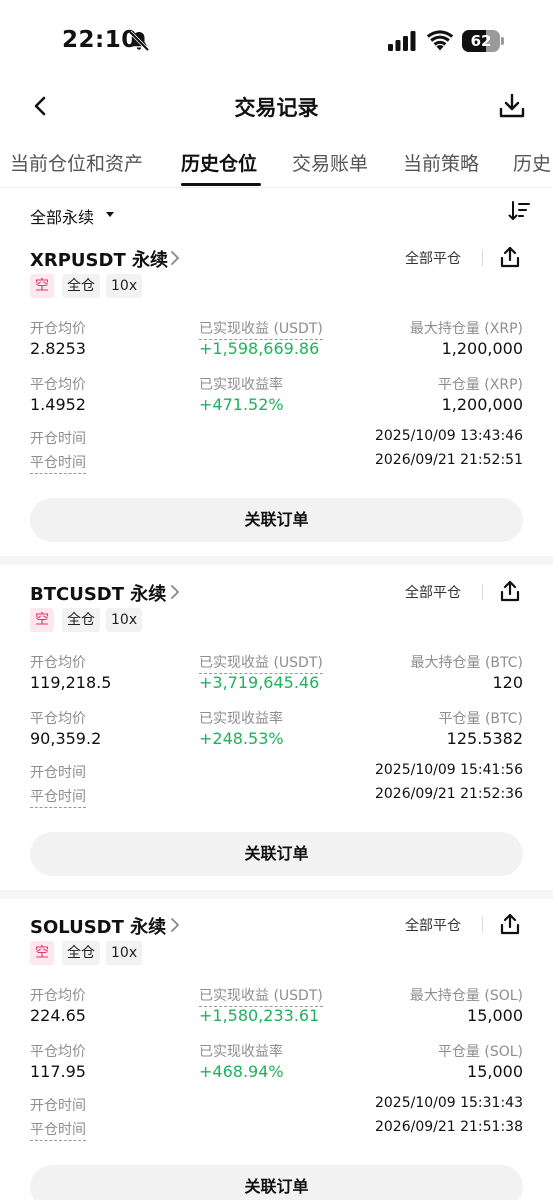  Describe the element at coordinates (495, 1071) in the screenshot. I see `closed-qty-value: 15,000` at that location.